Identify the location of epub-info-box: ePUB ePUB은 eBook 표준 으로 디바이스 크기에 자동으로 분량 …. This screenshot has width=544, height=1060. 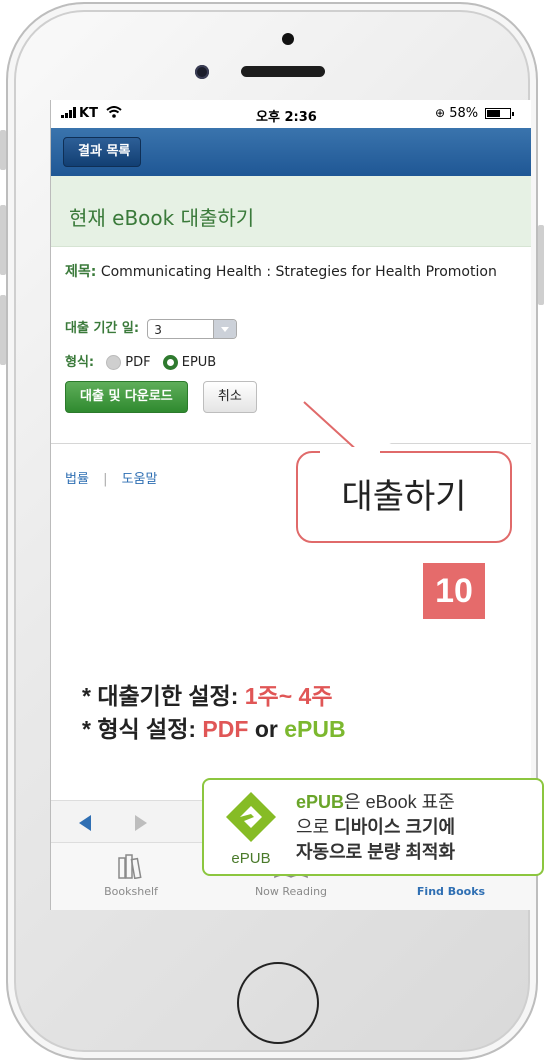
(373, 827).